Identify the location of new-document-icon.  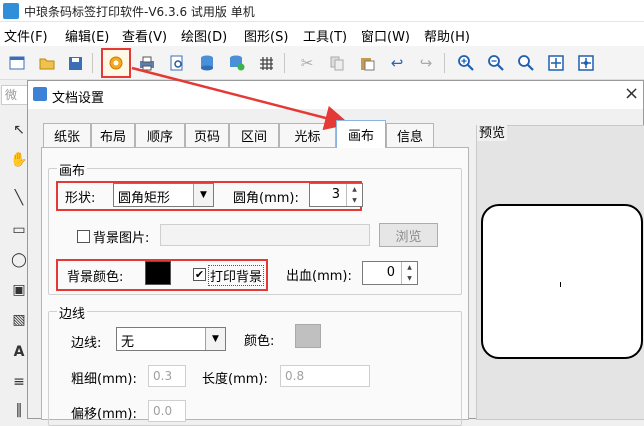
(17, 63).